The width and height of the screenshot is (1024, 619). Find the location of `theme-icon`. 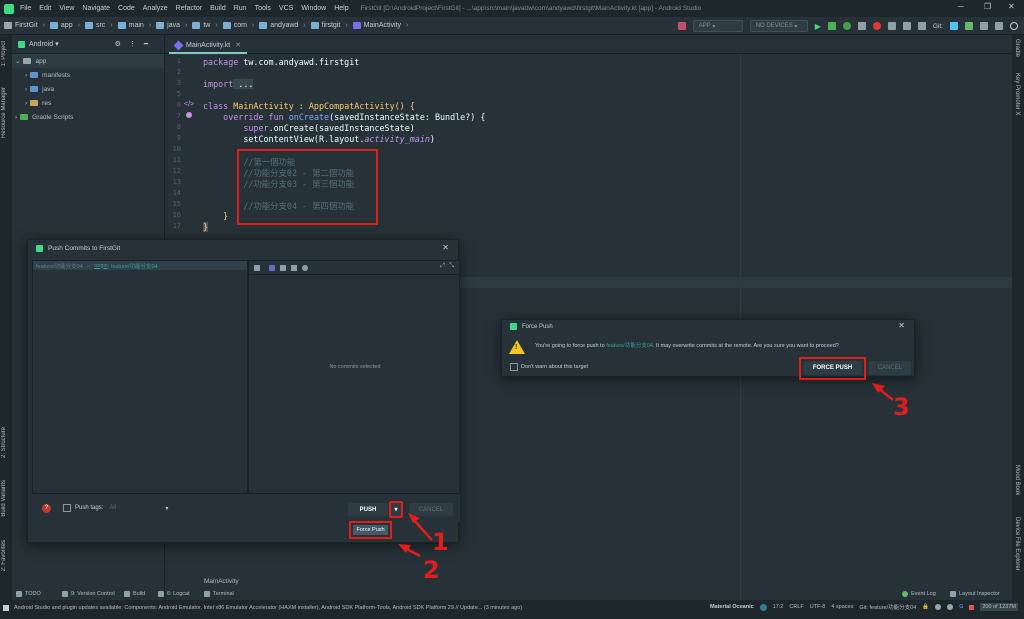

theme-icon is located at coordinates (763, 607).